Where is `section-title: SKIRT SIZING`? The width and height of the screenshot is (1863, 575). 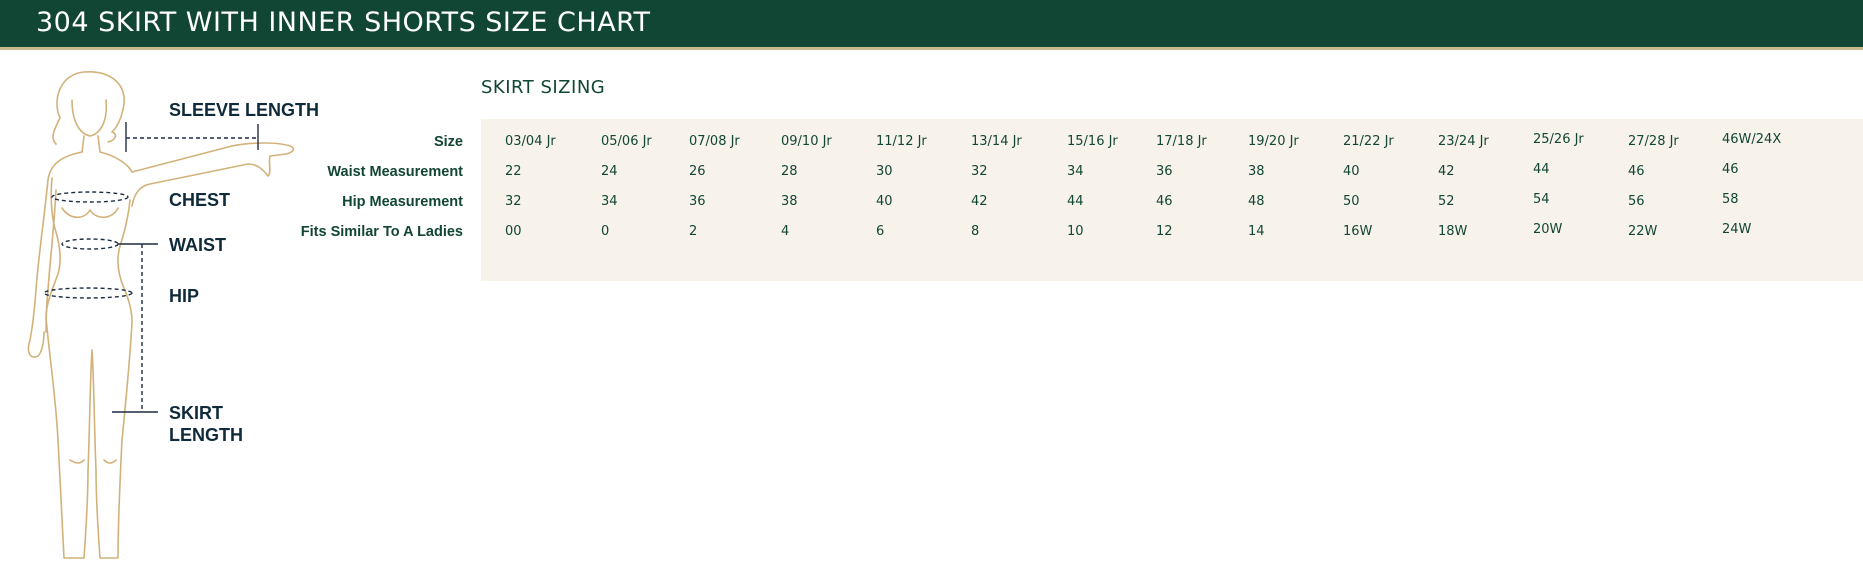
section-title: SKIRT SIZING is located at coordinates (543, 87).